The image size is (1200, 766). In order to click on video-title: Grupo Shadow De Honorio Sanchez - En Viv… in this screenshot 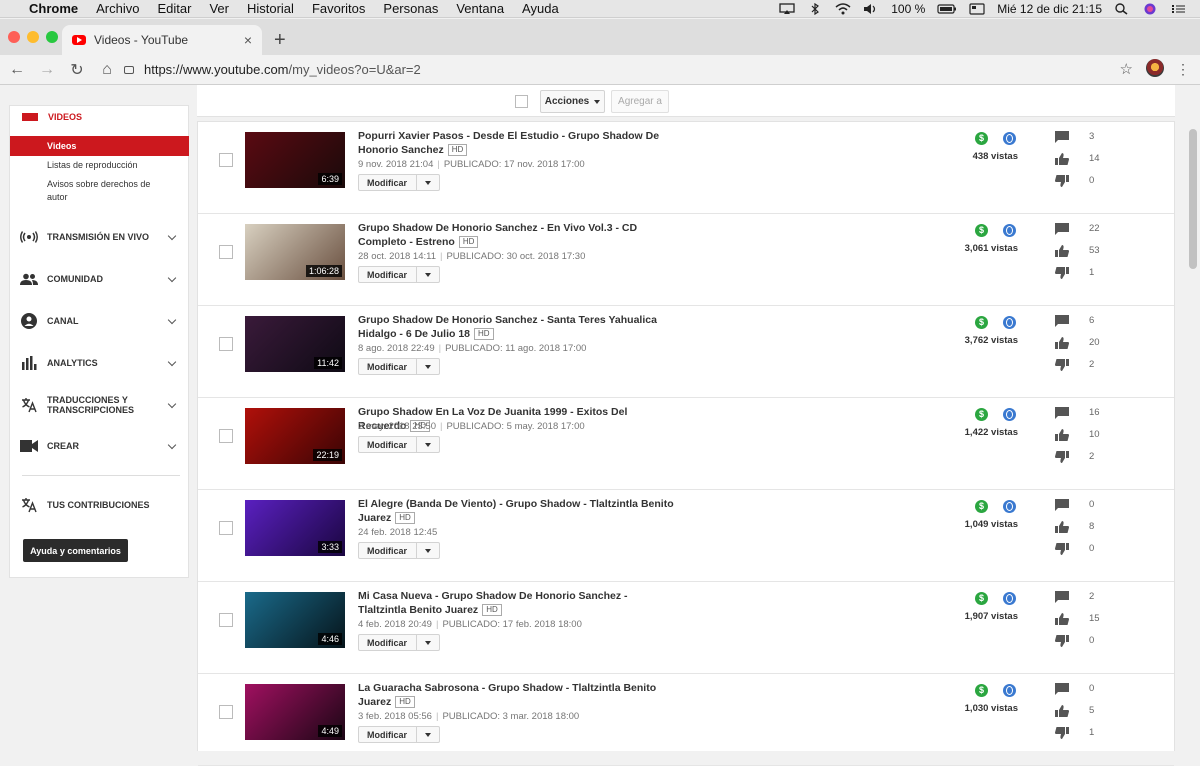, I will do `click(518, 235)`.